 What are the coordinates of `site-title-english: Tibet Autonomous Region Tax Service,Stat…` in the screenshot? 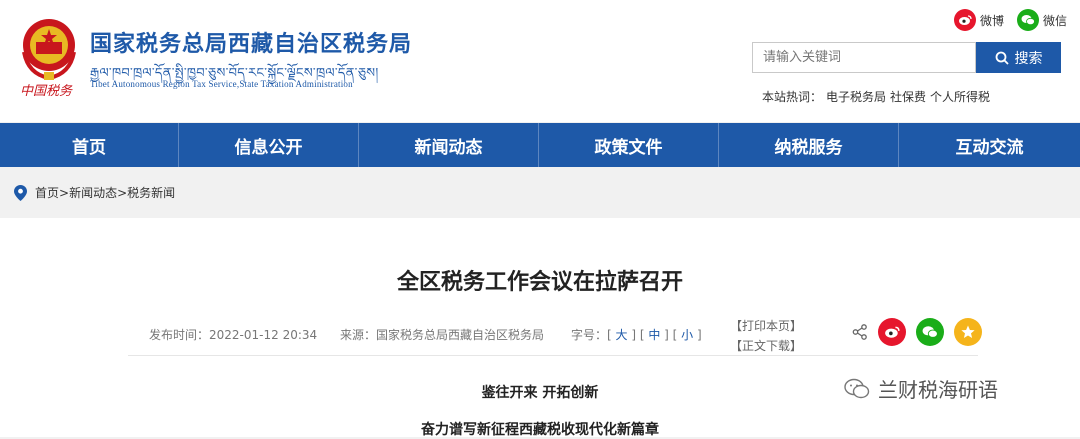 It's located at (221, 84).